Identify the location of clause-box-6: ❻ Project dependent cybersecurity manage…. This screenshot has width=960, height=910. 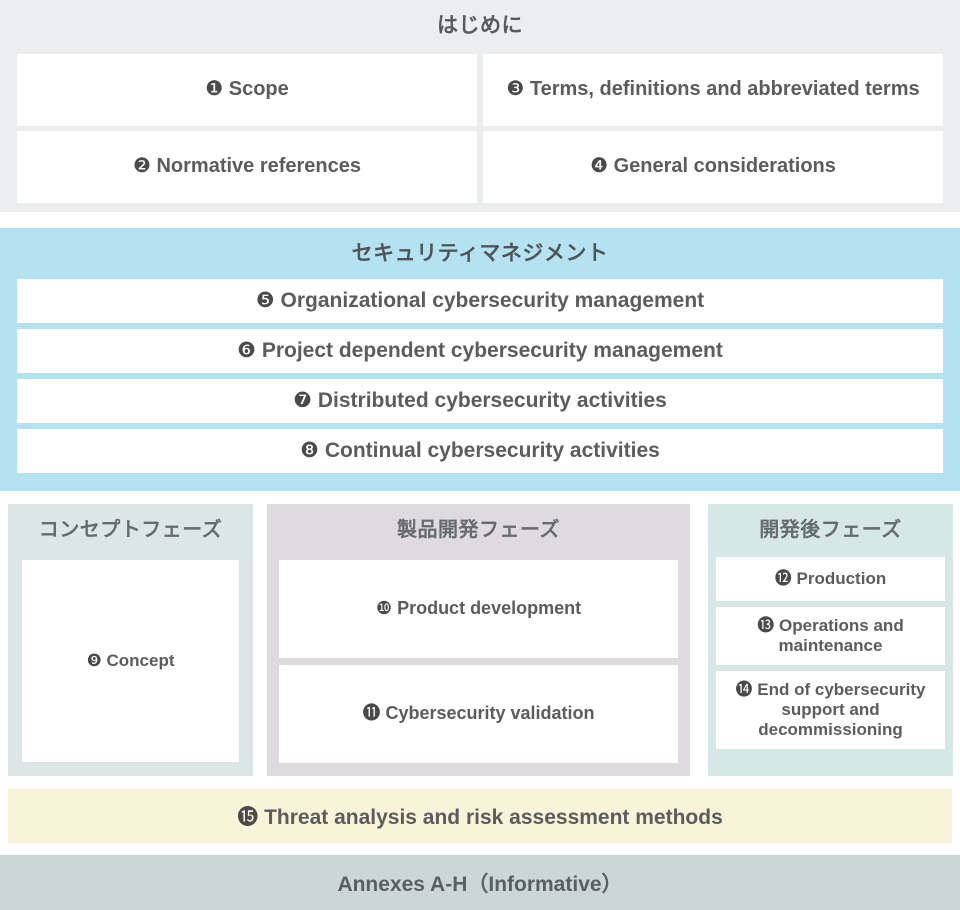
(480, 351).